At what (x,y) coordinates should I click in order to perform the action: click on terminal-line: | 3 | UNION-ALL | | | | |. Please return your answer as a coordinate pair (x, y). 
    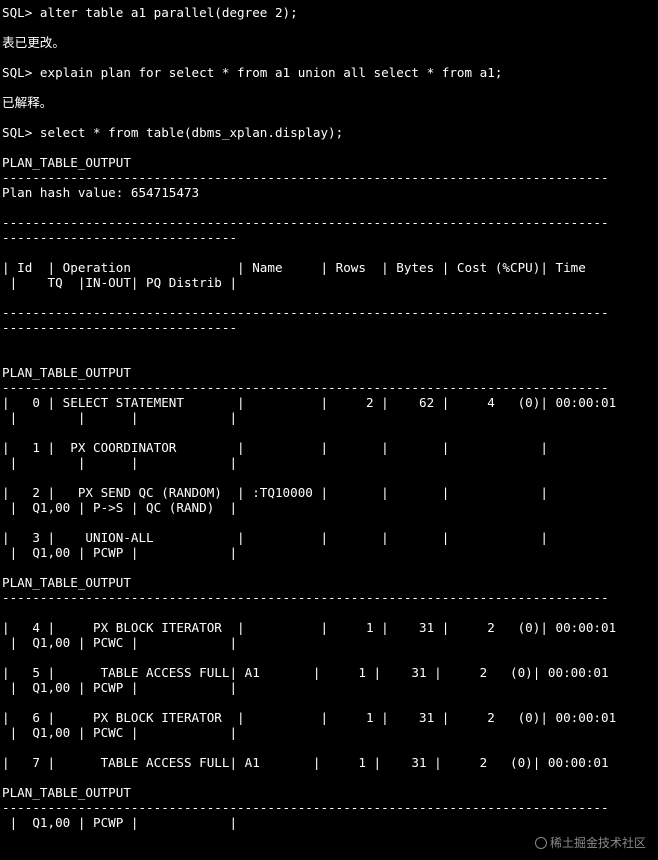
    Looking at the image, I should click on (275, 537).